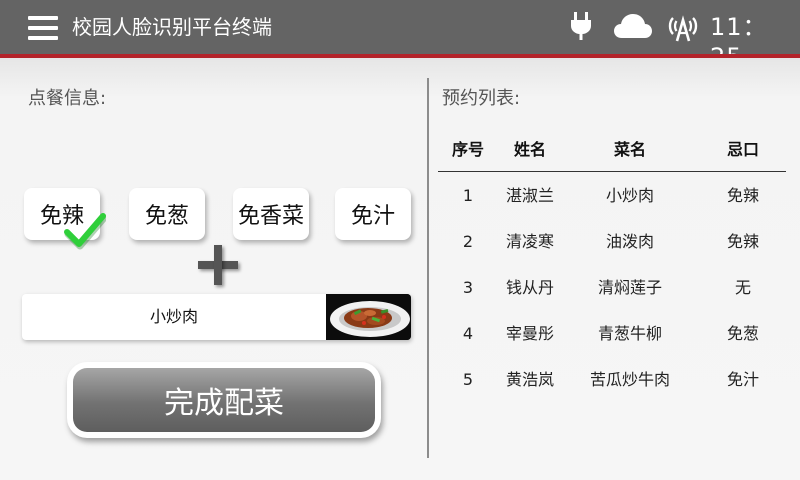  What do you see at coordinates (172, 27) in the screenshot?
I see `app-title: 校园人脸识别平台终端` at bounding box center [172, 27].